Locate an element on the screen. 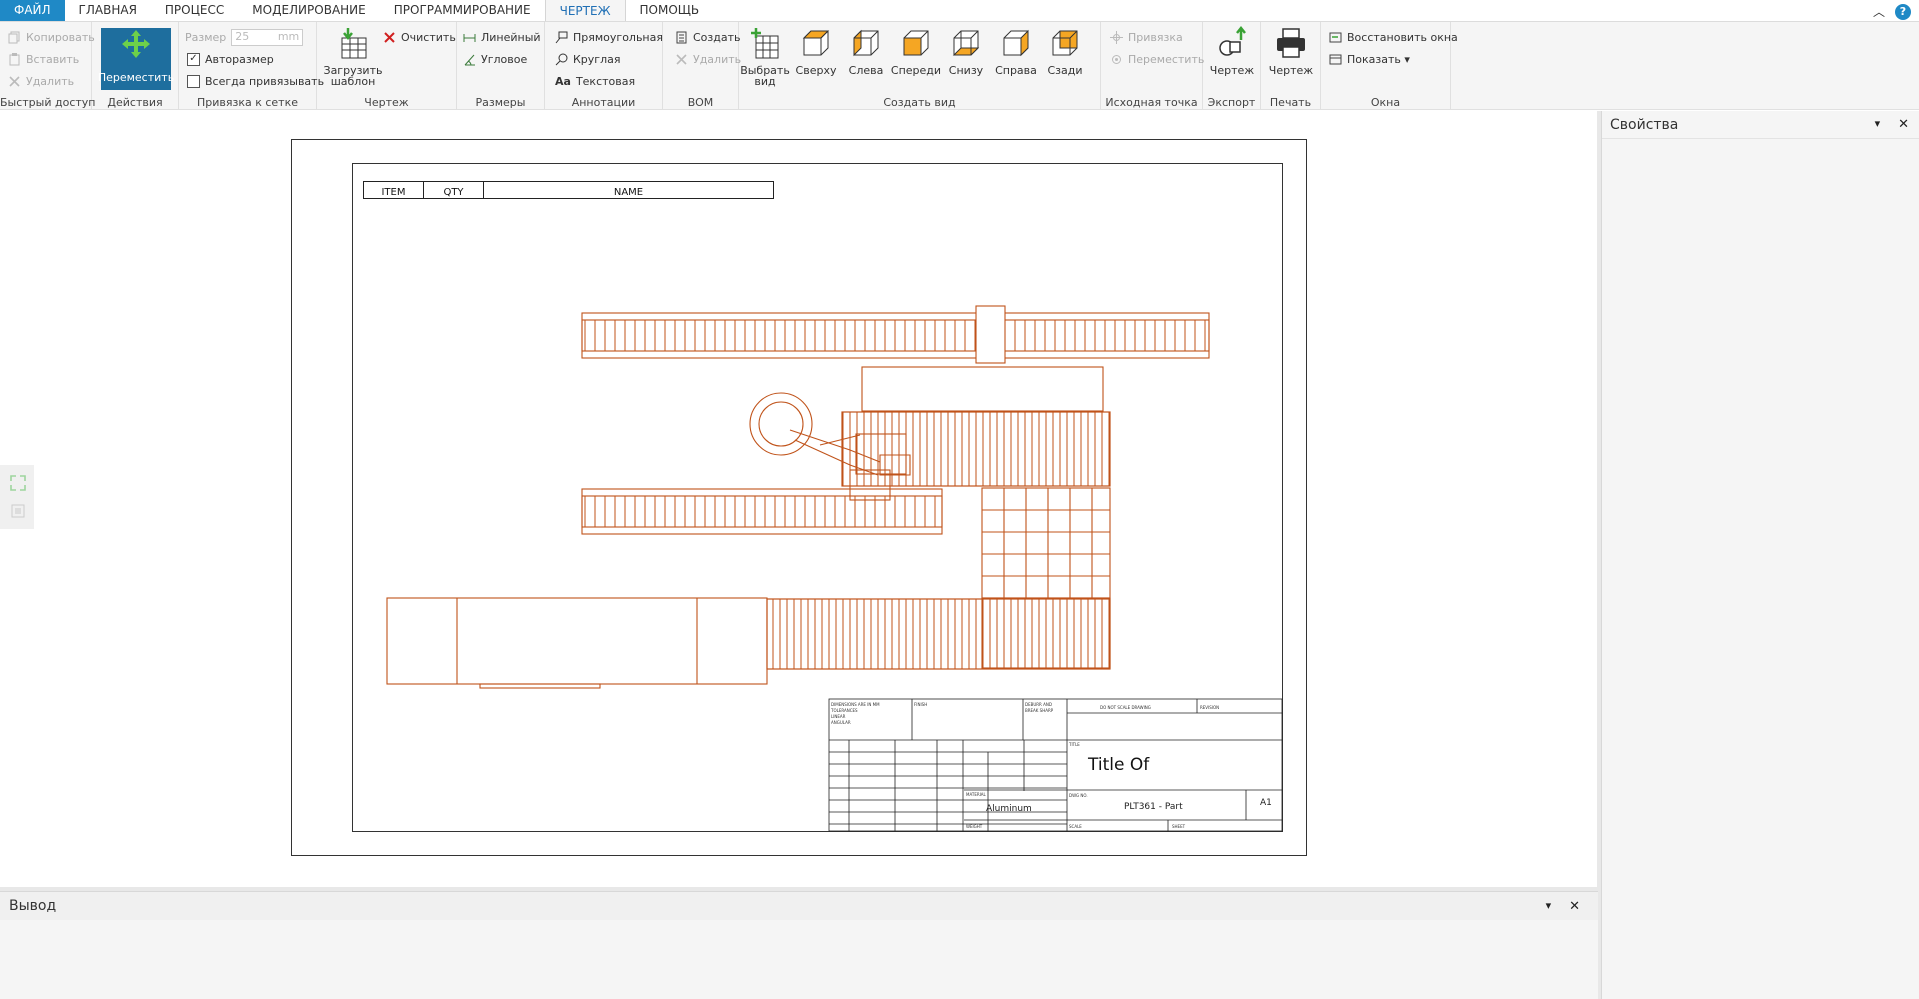 The image size is (1919, 999). clear-button: Очистить is located at coordinates (419, 37).